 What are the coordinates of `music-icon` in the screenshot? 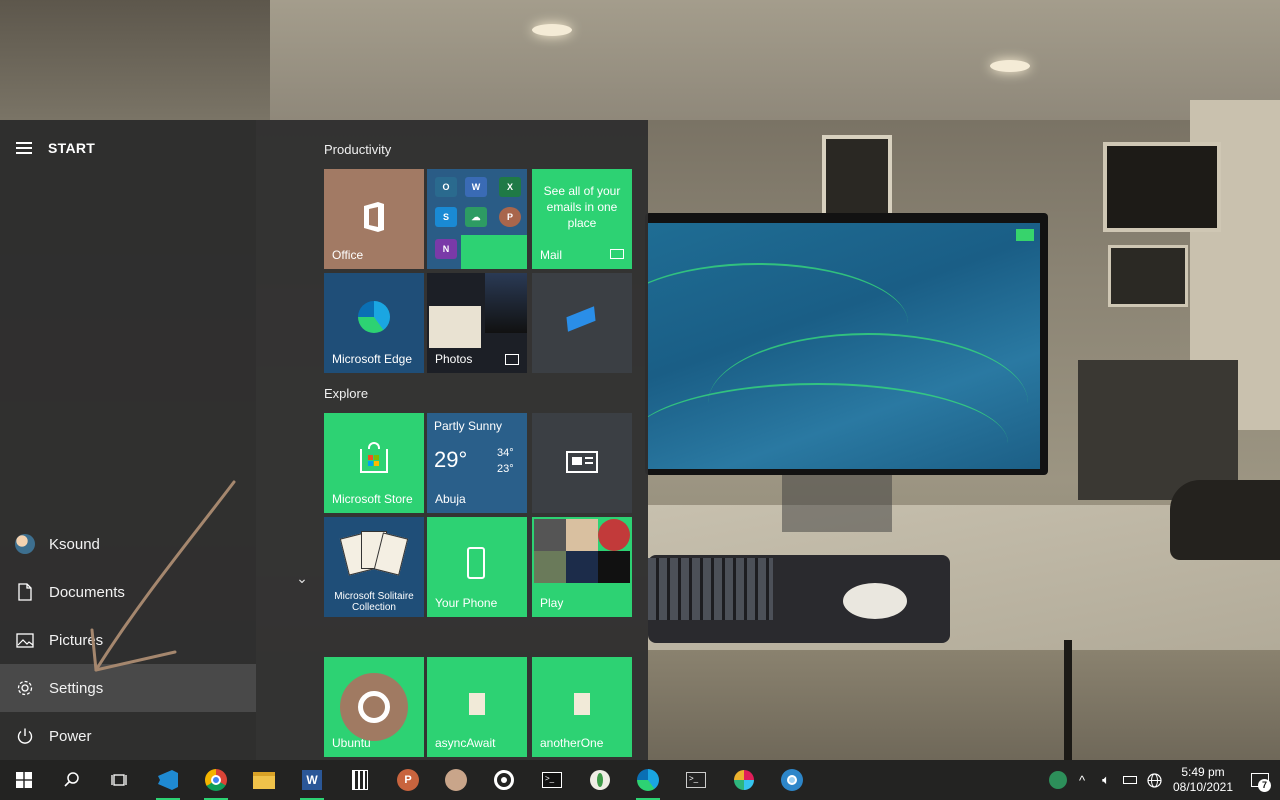 It's located at (504, 780).